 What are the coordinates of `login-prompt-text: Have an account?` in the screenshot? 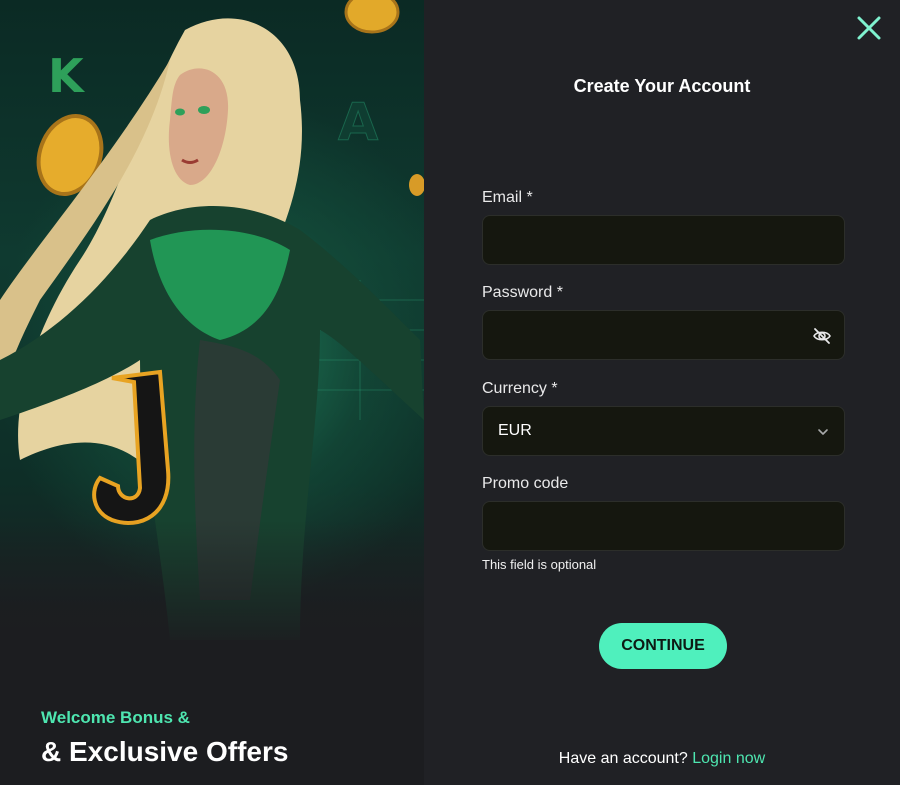 It's located at (623, 758).